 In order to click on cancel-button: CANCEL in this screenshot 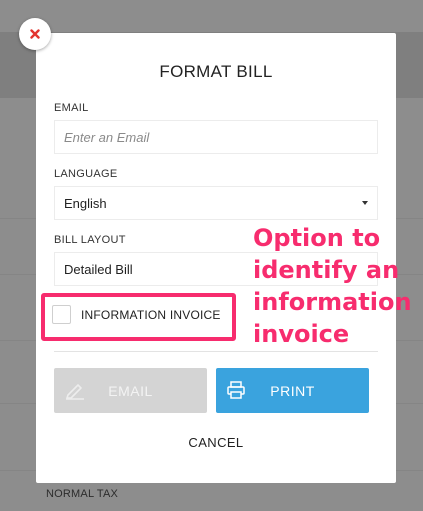, I will do `click(216, 442)`.